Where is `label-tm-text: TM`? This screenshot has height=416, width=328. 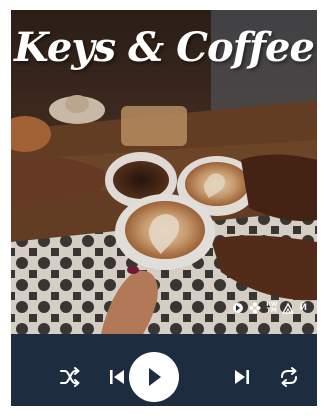 label-tm-text: TM is located at coordinates (271, 310).